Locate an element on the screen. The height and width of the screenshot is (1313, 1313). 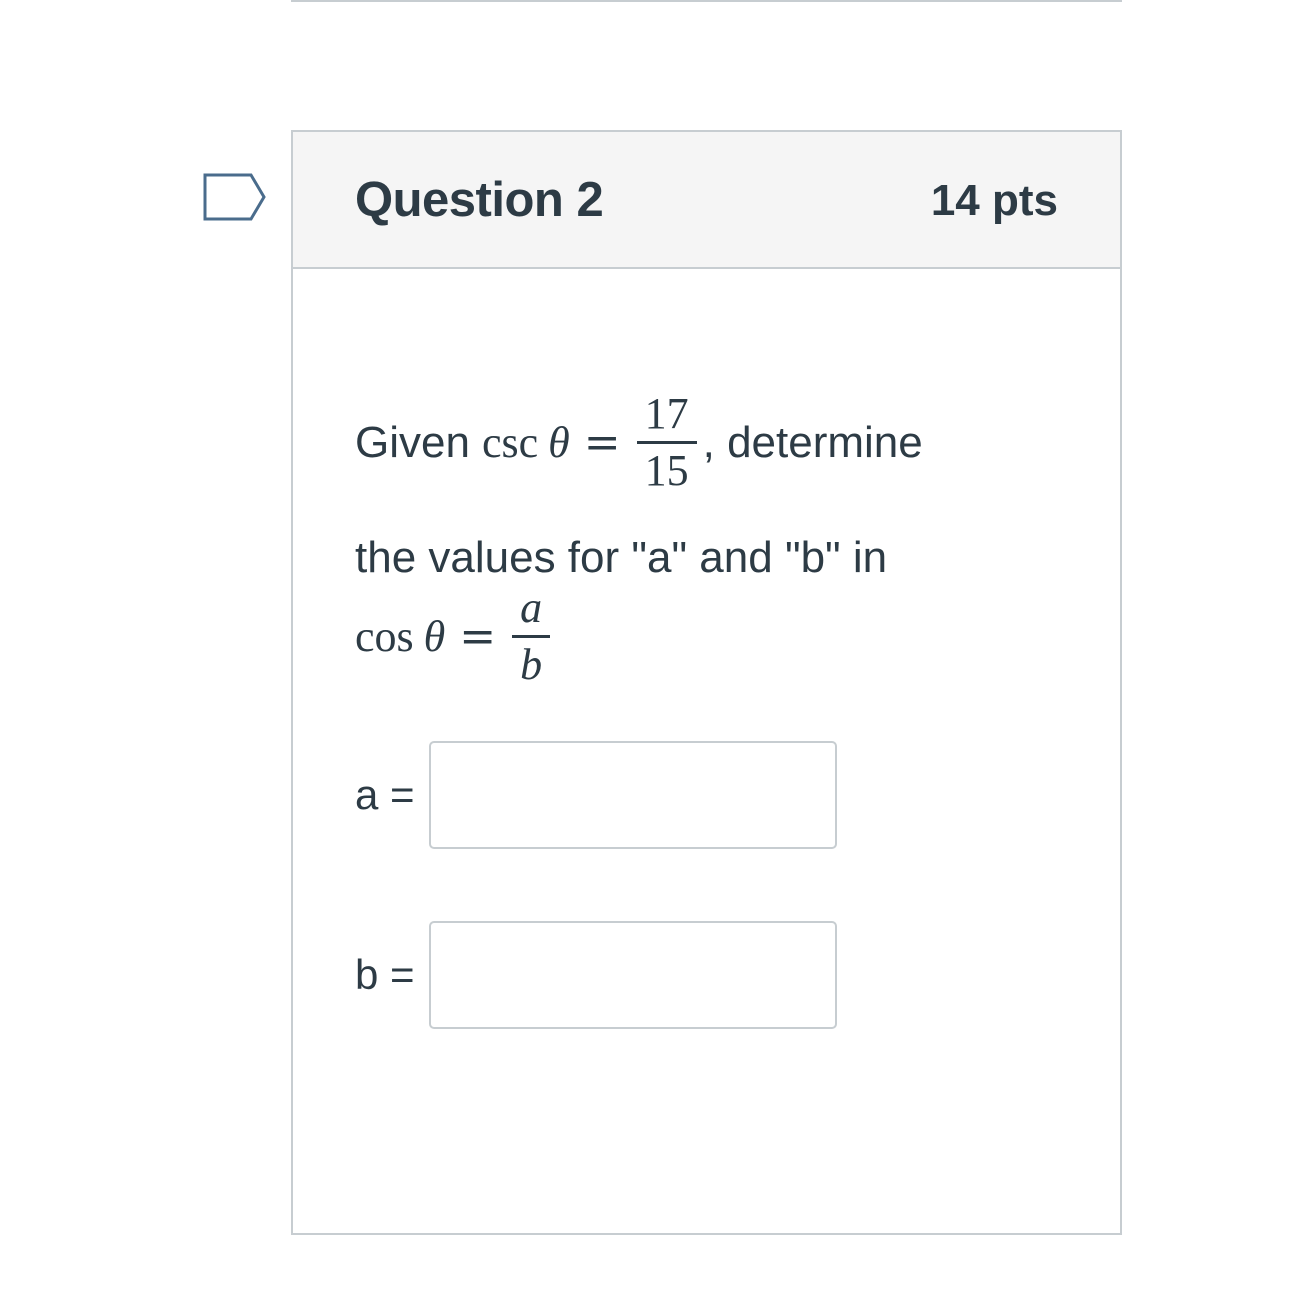
prompt-given-text: Given is located at coordinates (412, 442).